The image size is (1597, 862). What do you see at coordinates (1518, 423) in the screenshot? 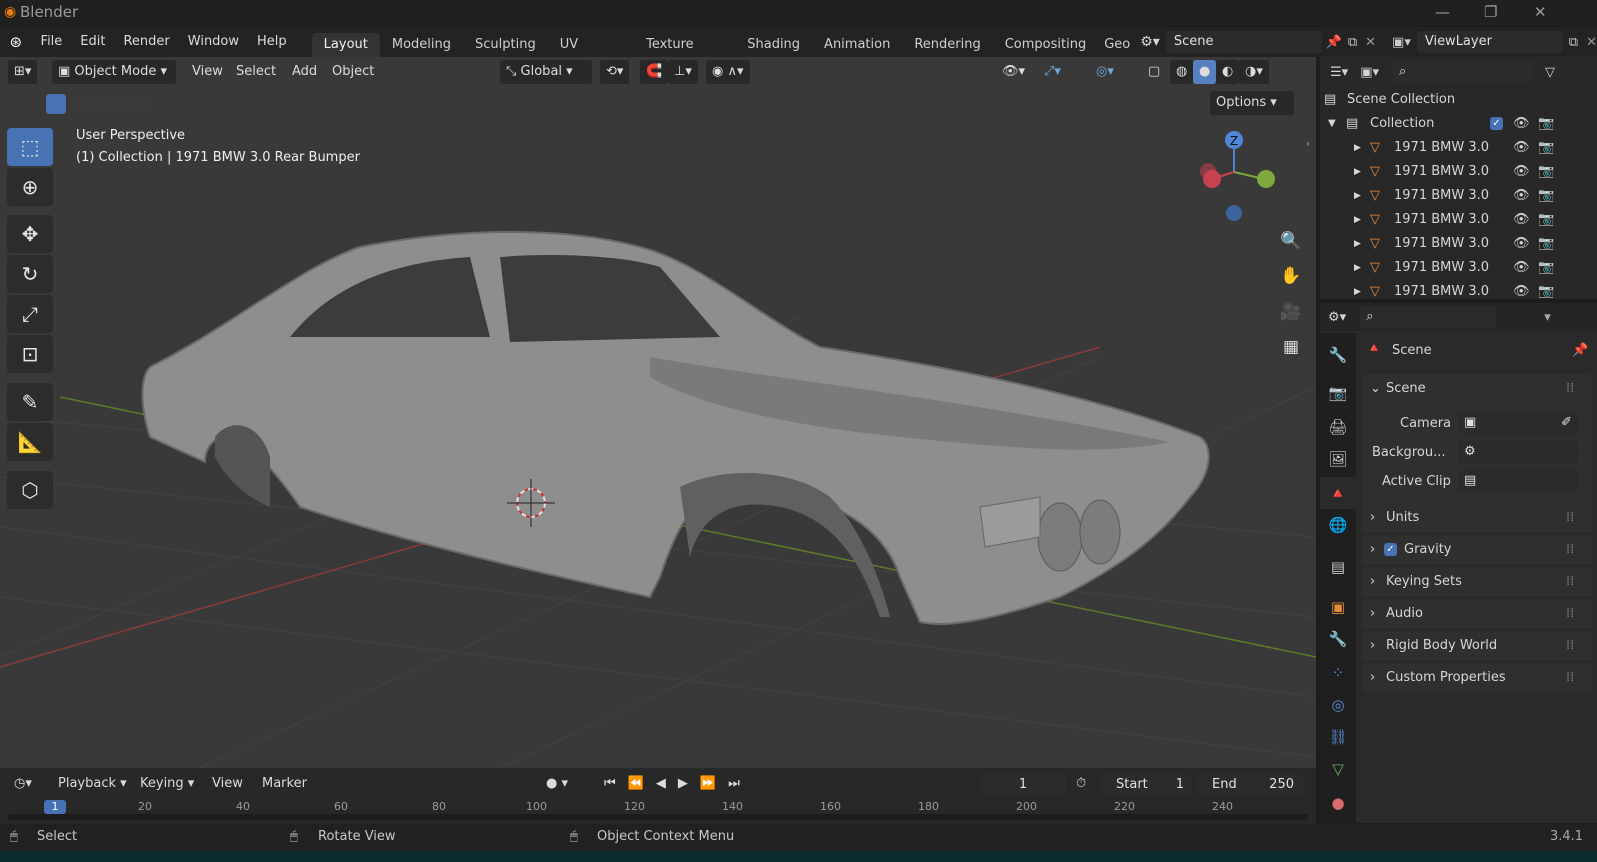
I see `camera-field: ▣ ✐` at bounding box center [1518, 423].